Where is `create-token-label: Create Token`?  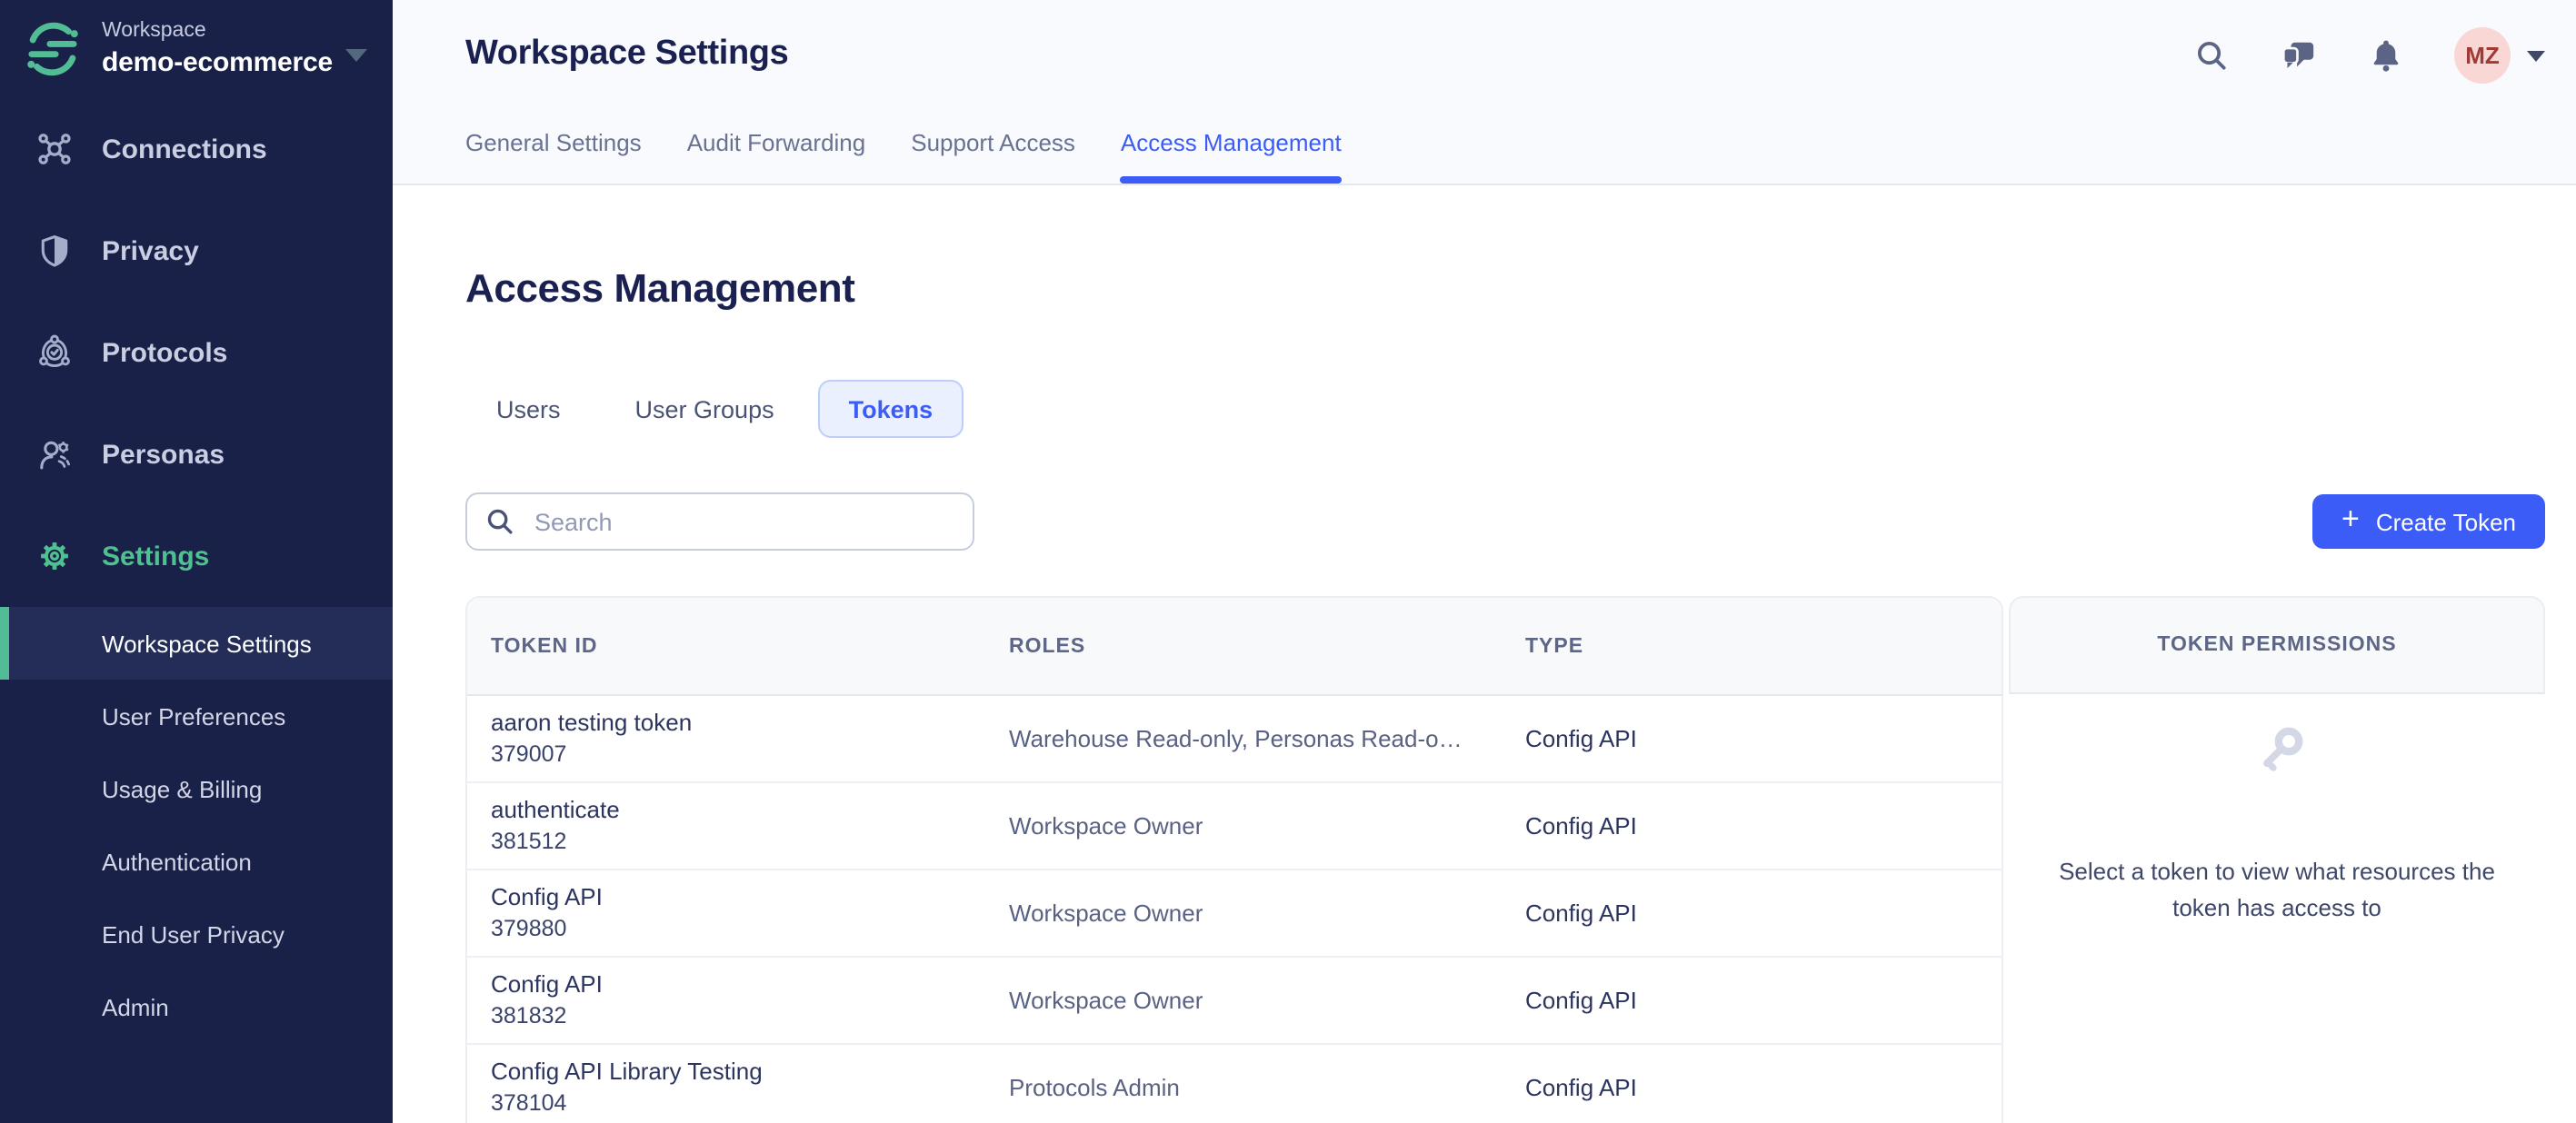
create-token-label: Create Token is located at coordinates (2445, 521).